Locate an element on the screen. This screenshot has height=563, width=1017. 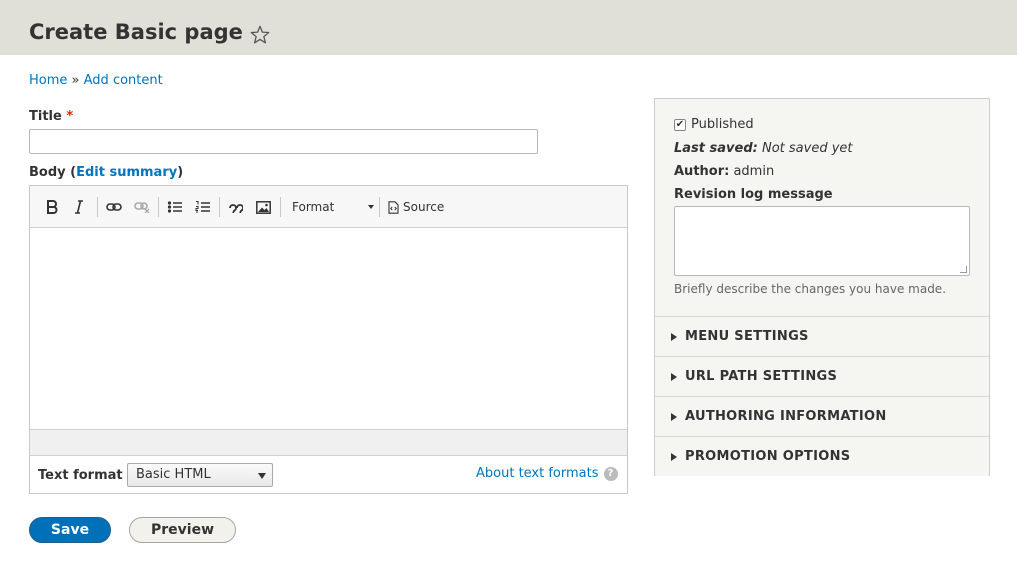
italic-icon is located at coordinates (79, 207).